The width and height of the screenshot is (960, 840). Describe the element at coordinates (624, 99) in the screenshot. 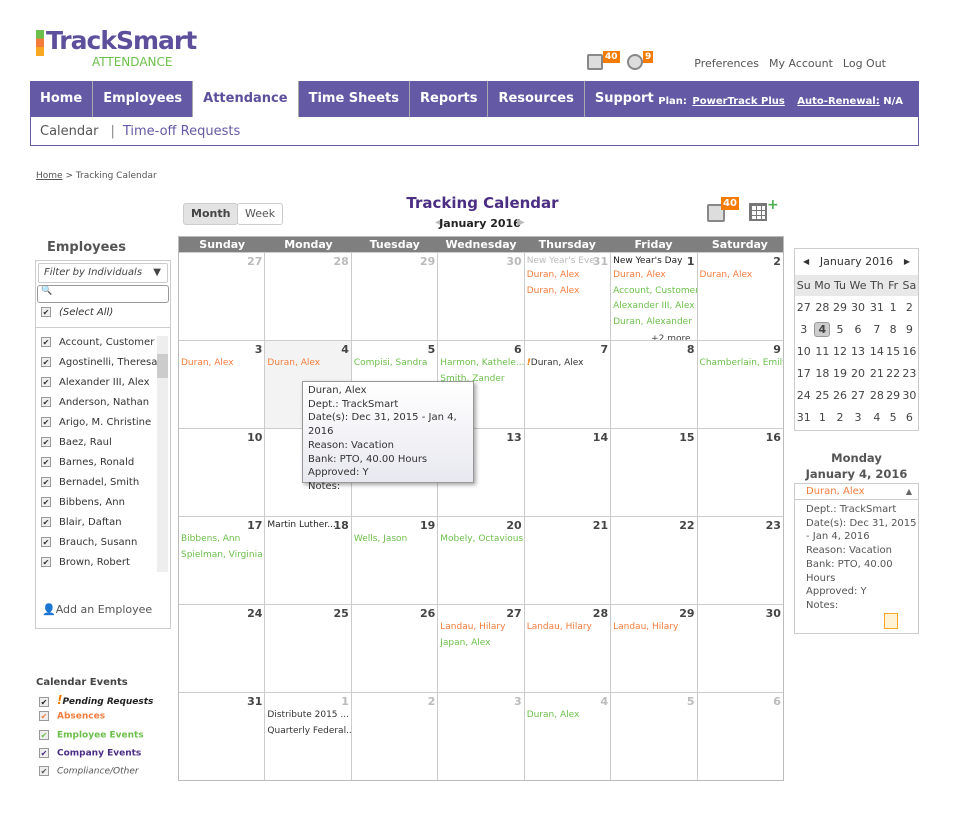

I see `tab-support: Support` at that location.